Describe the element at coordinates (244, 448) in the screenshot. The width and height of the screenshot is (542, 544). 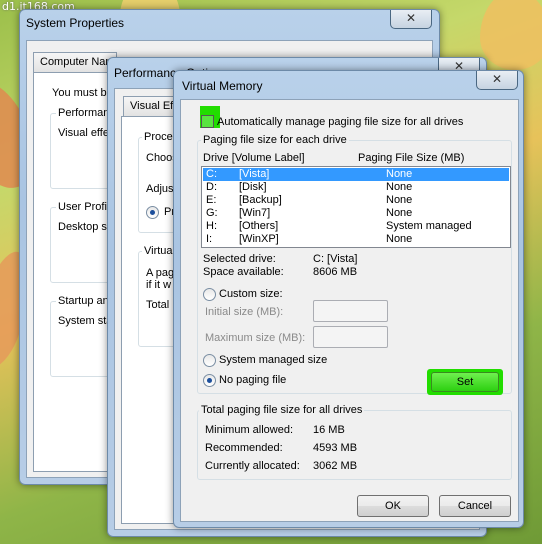
I see `recommended-label: Recommended:` at that location.